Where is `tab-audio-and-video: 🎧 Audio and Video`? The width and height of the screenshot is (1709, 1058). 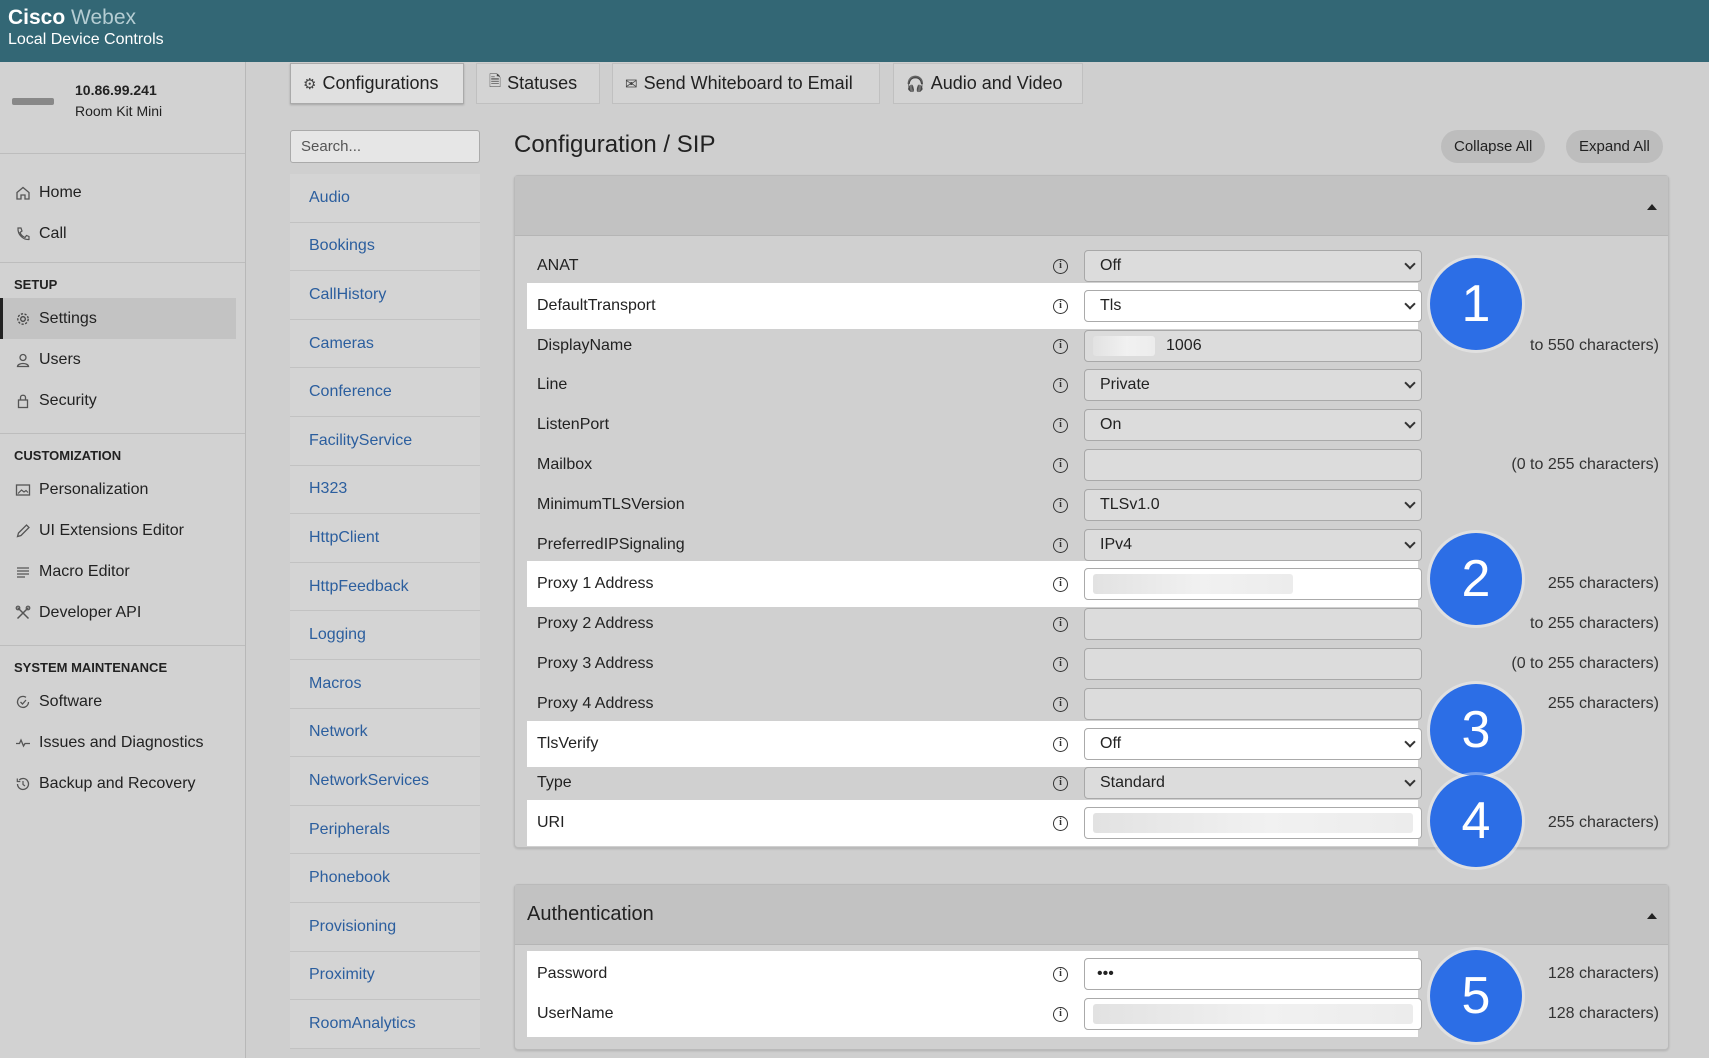
tab-audio-and-video: 🎧 Audio and Video is located at coordinates (988, 83).